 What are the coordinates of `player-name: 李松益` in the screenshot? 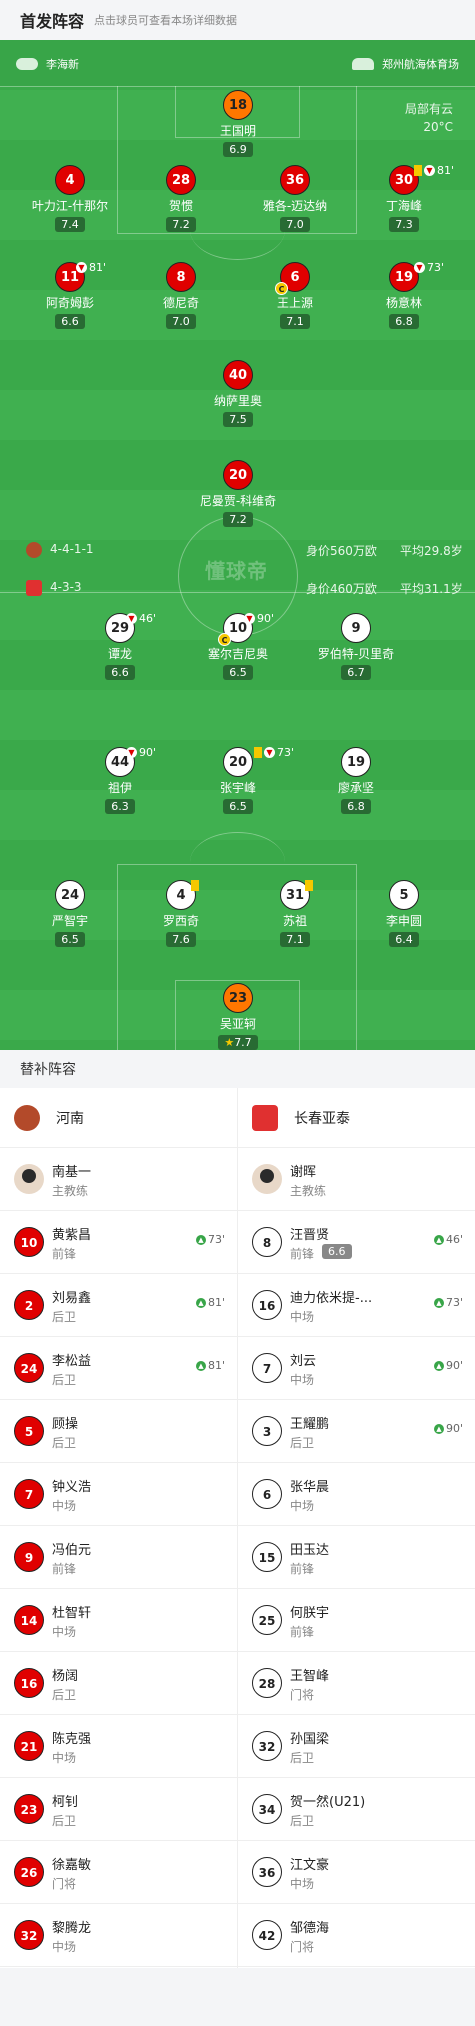 It's located at (72, 1361).